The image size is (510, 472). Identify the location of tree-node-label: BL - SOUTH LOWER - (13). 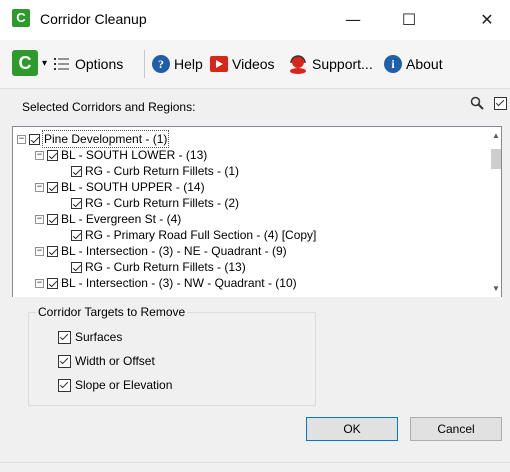
(134, 155).